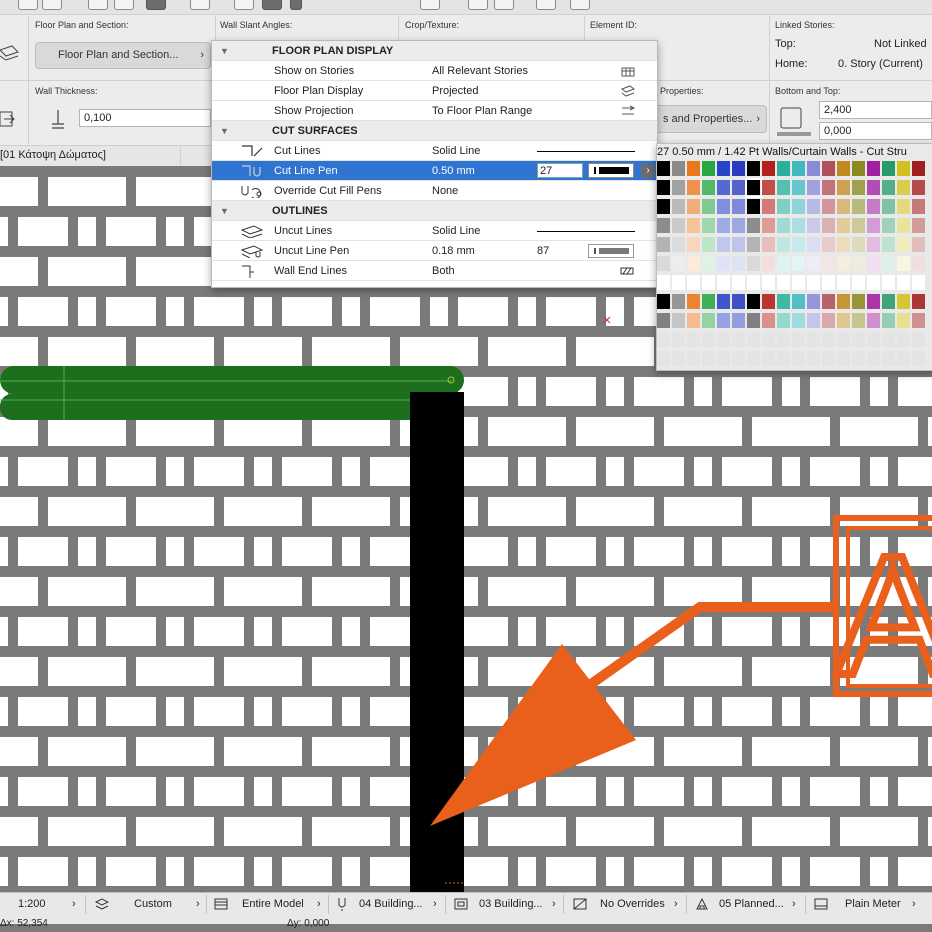 Image resolution: width=932 pixels, height=932 pixels. I want to click on green-wall-lower, so click(218, 407).